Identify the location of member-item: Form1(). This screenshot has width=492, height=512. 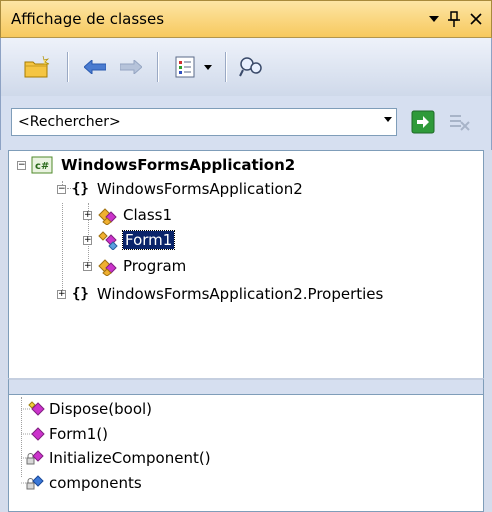
(61, 434).